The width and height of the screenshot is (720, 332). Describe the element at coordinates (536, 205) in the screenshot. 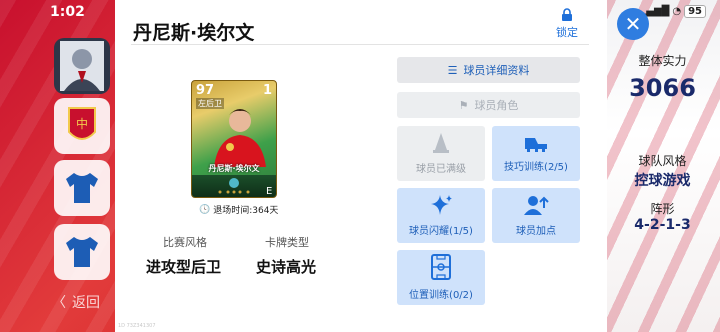

I see `user-plus-icon` at that location.